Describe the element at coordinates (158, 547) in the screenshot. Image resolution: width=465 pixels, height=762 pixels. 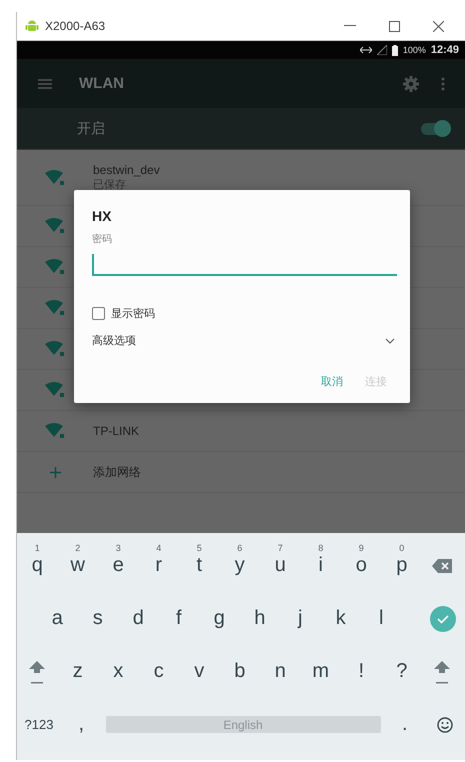
I see `key-hint: 4` at that location.